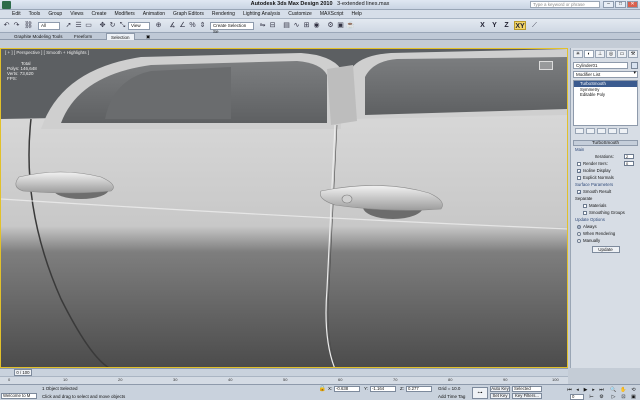  What do you see at coordinates (633, 54) in the screenshot?
I see `utilities-tab-icon: ⚒` at bounding box center [633, 54].